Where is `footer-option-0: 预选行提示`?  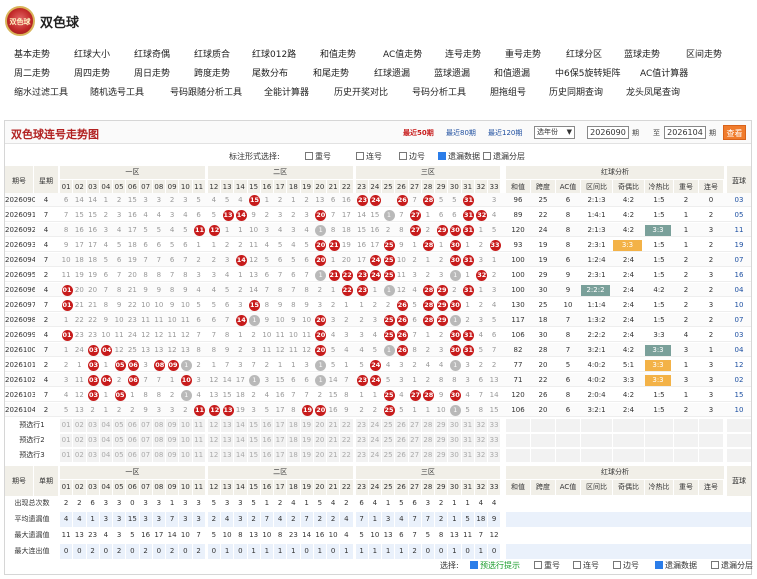 footer-option-0: 预选行提示 is located at coordinates (495, 565).